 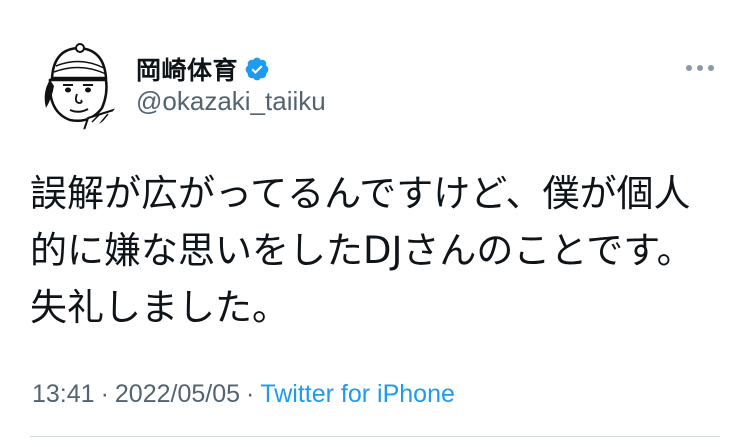 What do you see at coordinates (177, 394) in the screenshot?
I see `tweet-date: 2022/05/05` at bounding box center [177, 394].